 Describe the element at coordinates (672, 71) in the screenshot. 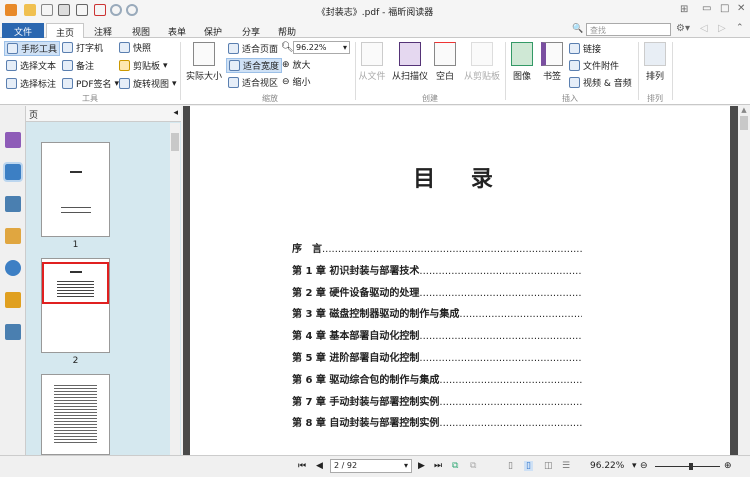

I see `divider` at that location.